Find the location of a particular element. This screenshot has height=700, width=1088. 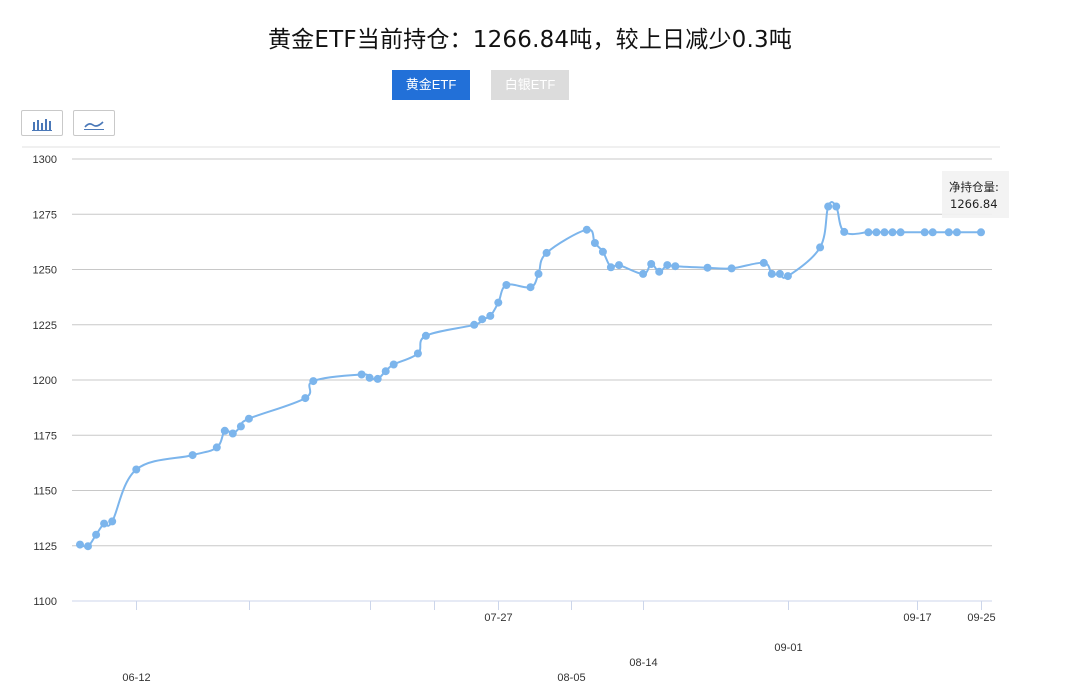

y-tick-label: 1275 is located at coordinates (45, 215).